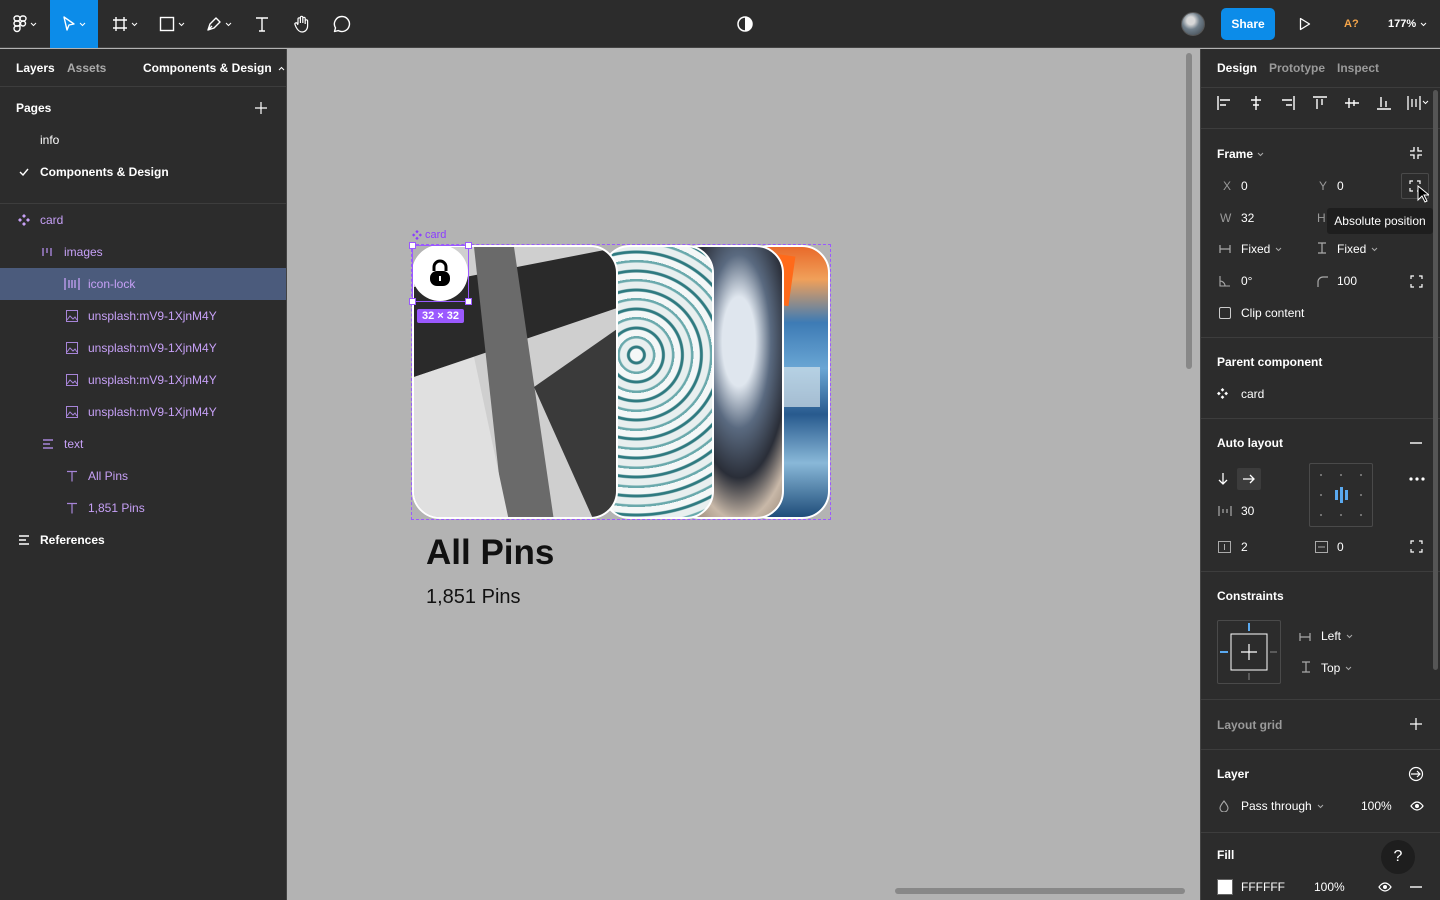 This screenshot has height=900, width=1440. I want to click on spacing-input: 30, so click(1247, 511).